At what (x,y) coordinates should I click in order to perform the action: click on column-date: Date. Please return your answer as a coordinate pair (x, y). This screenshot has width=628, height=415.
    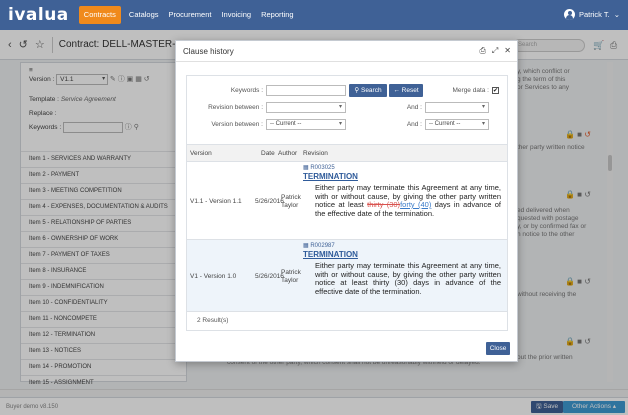
    Looking at the image, I should click on (268, 153).